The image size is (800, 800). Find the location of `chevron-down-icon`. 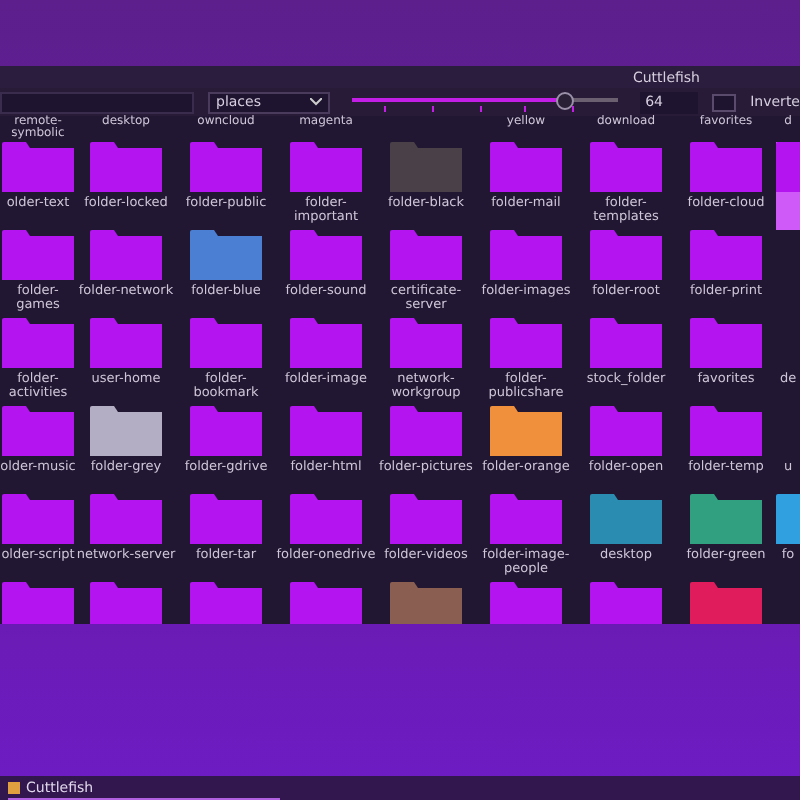

chevron-down-icon is located at coordinates (315, 102).